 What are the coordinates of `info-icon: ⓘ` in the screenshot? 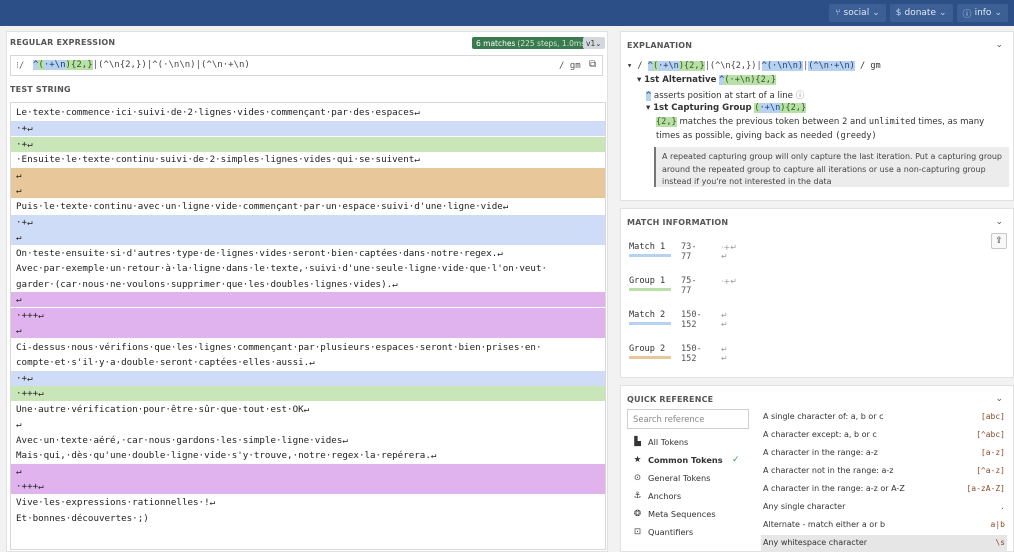 It's located at (967, 14).